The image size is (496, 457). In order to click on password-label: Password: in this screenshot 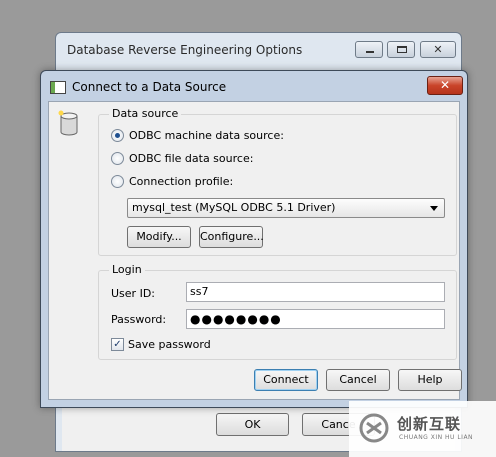, I will do `click(139, 319)`.